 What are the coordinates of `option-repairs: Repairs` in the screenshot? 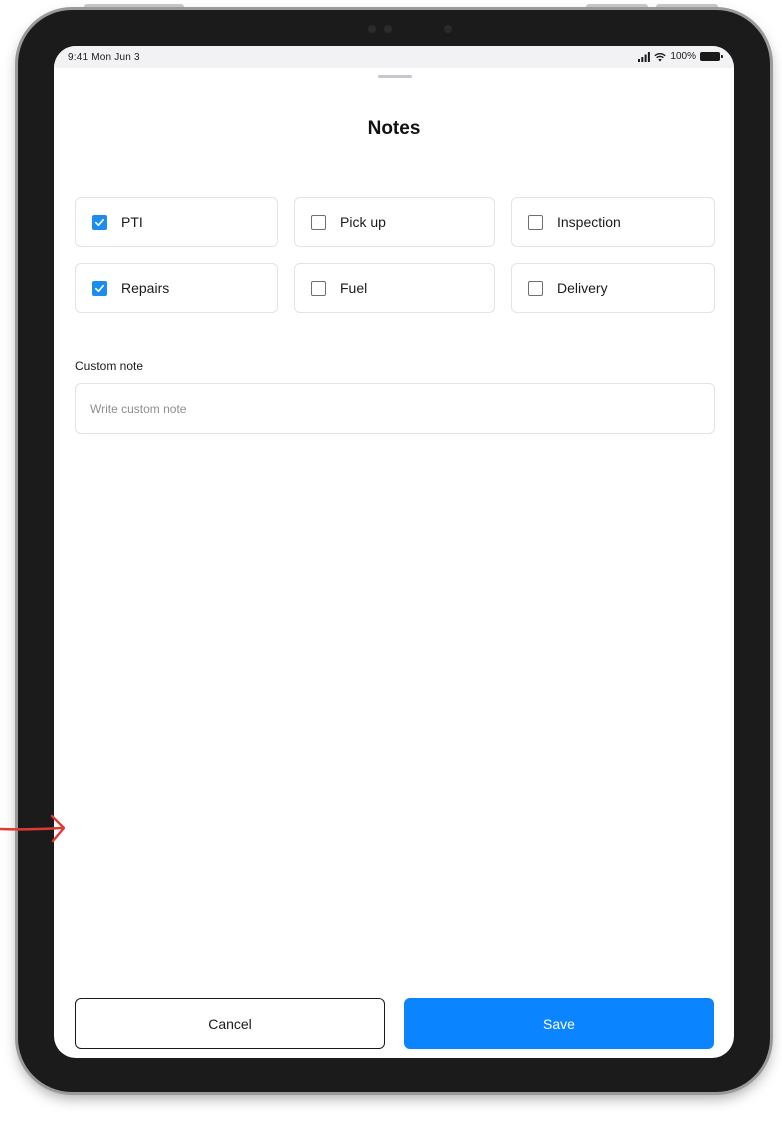 It's located at (176, 288).